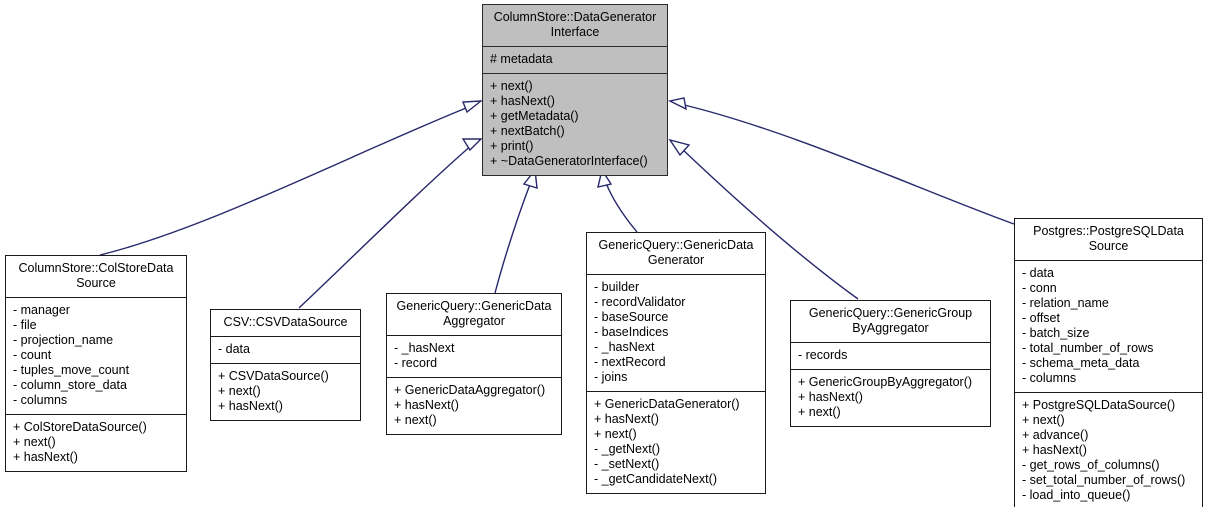 This screenshot has height=507, width=1209. Describe the element at coordinates (631, 317) in the screenshot. I see `attribute-row: - baseSource` at that location.